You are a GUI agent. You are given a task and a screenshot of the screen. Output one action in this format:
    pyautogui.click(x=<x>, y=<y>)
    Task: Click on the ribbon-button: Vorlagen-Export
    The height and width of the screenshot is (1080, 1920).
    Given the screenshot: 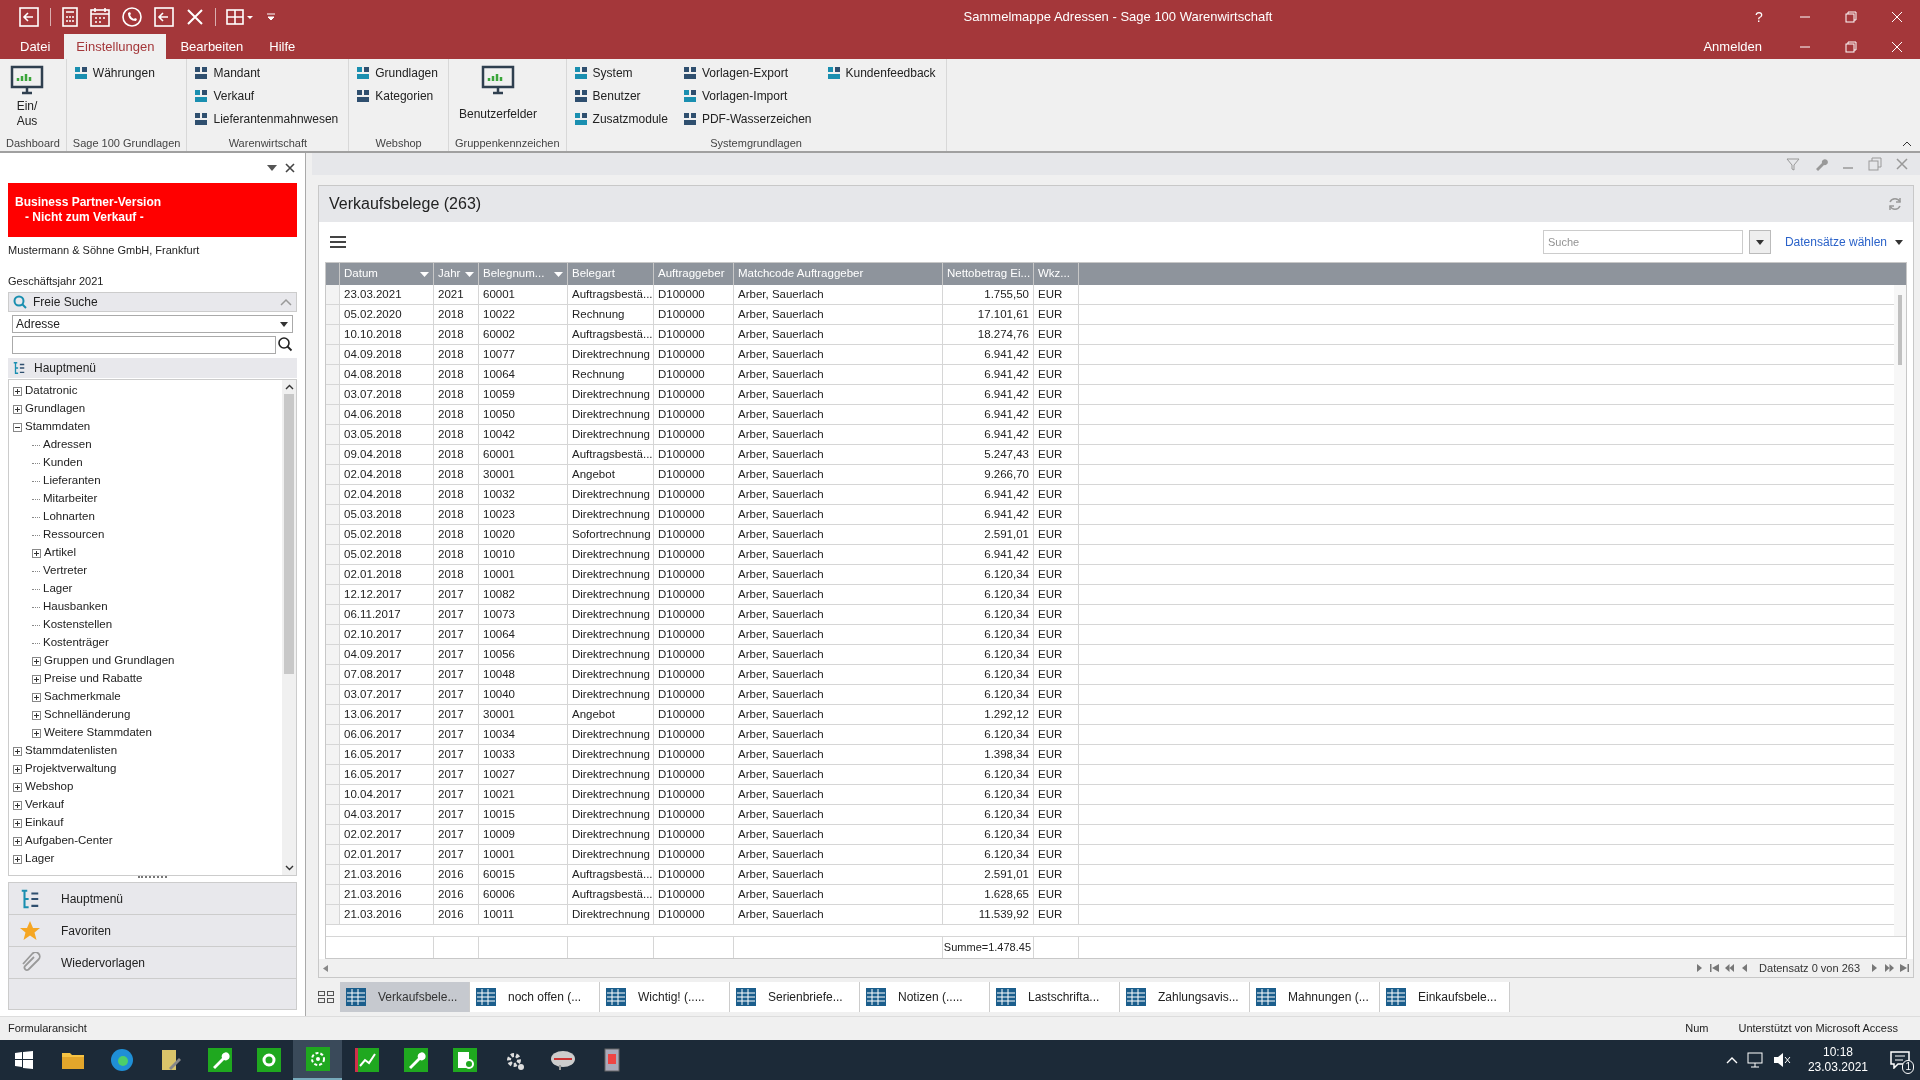 What is the action you would take?
    pyautogui.click(x=748, y=73)
    